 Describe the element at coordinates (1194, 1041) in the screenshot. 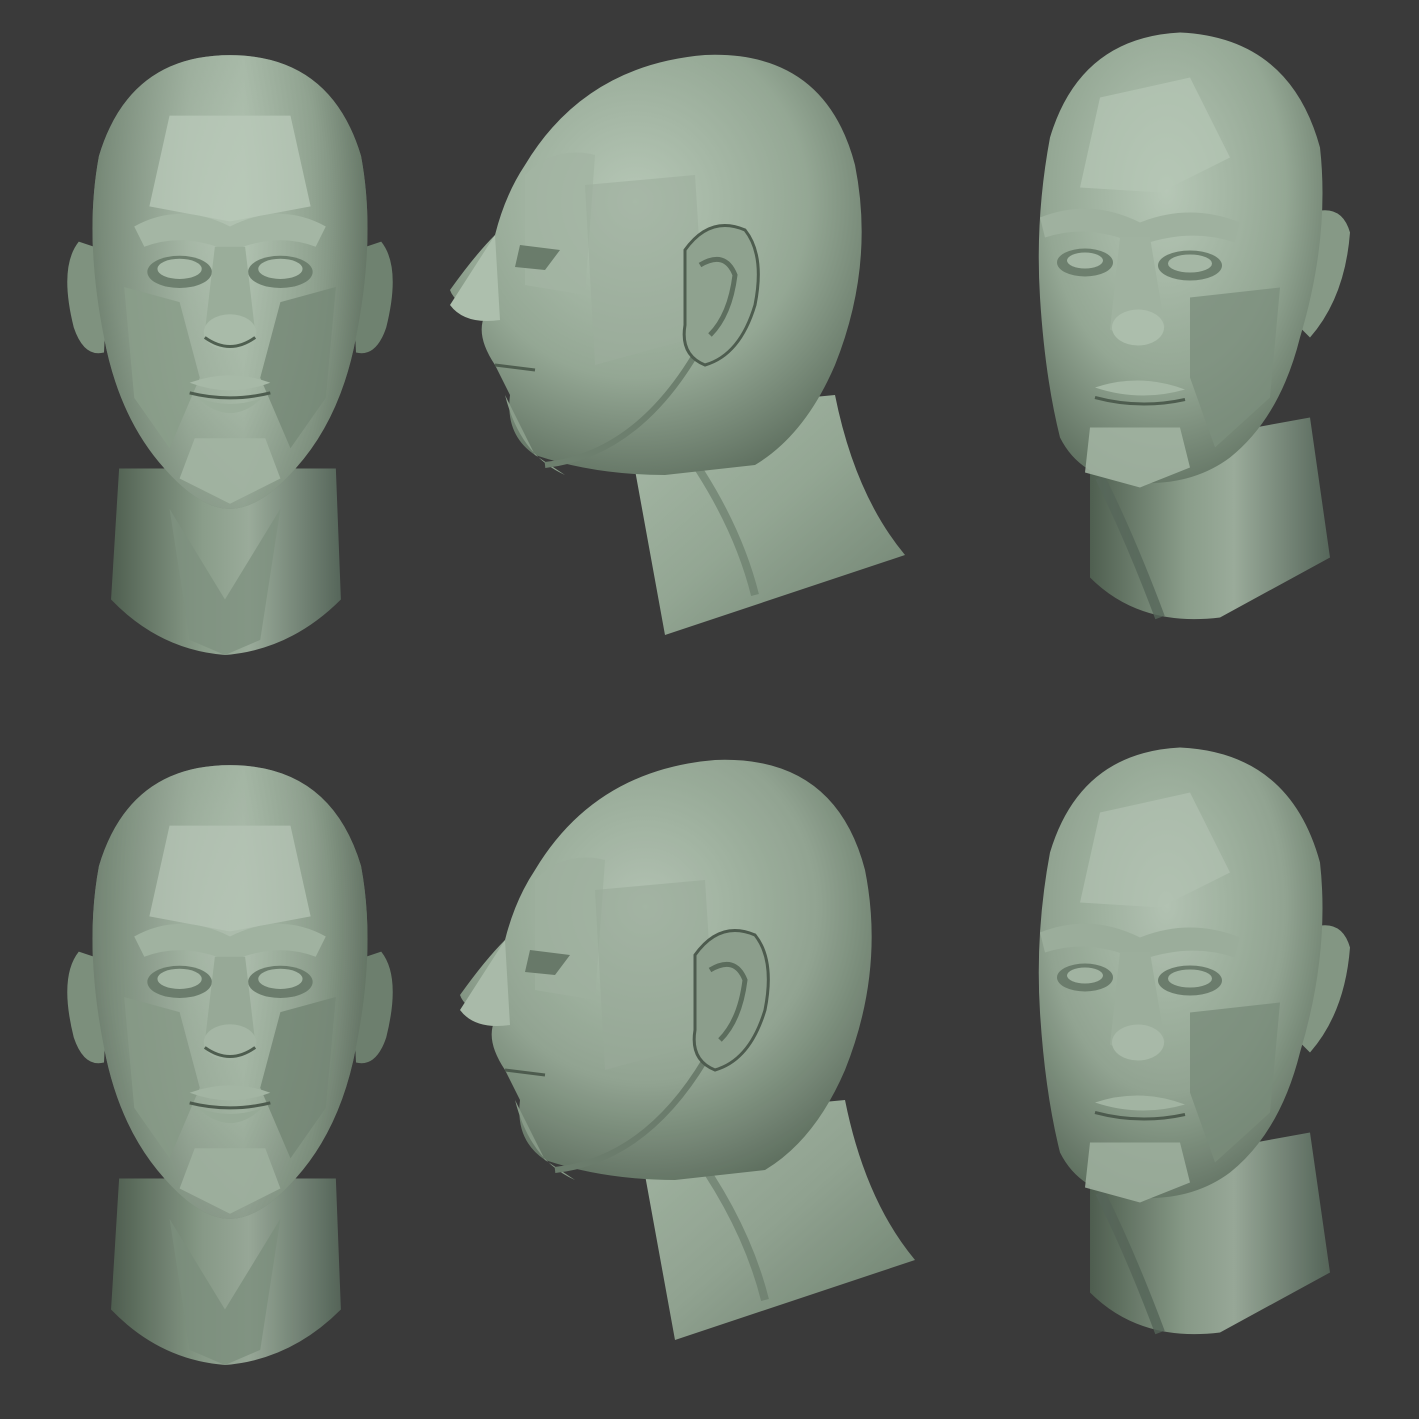

I see `head-three-quarter-planar` at that location.